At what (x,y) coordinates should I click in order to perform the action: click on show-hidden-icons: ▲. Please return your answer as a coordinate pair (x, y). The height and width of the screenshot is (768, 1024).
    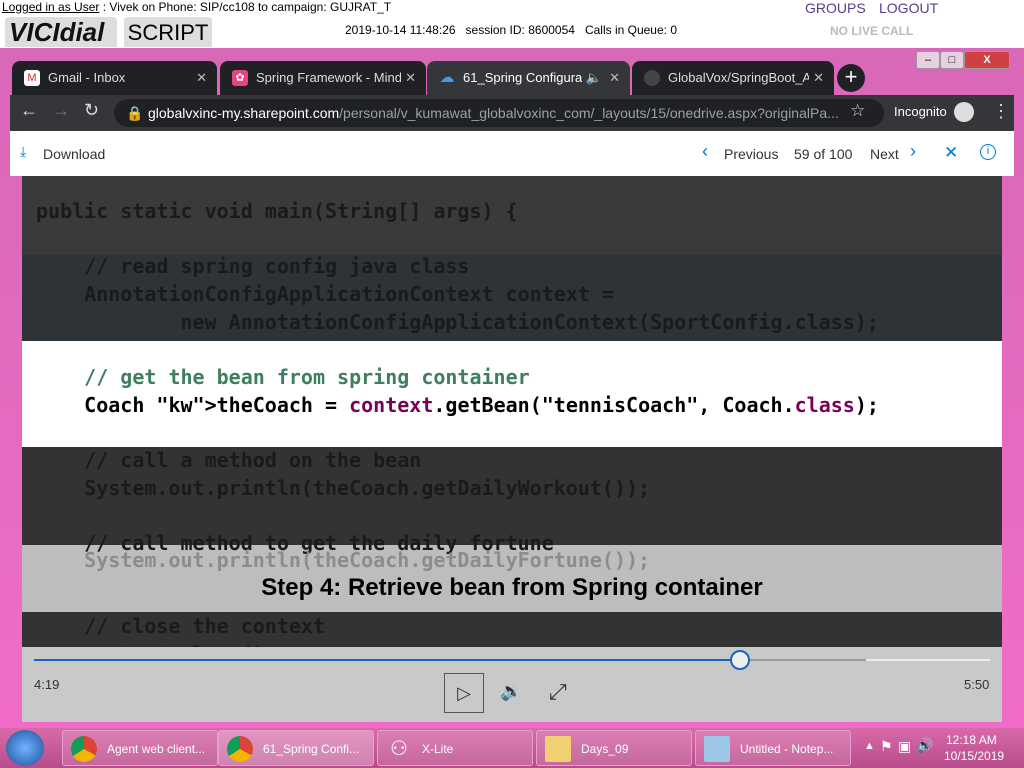
    Looking at the image, I should click on (869, 746).